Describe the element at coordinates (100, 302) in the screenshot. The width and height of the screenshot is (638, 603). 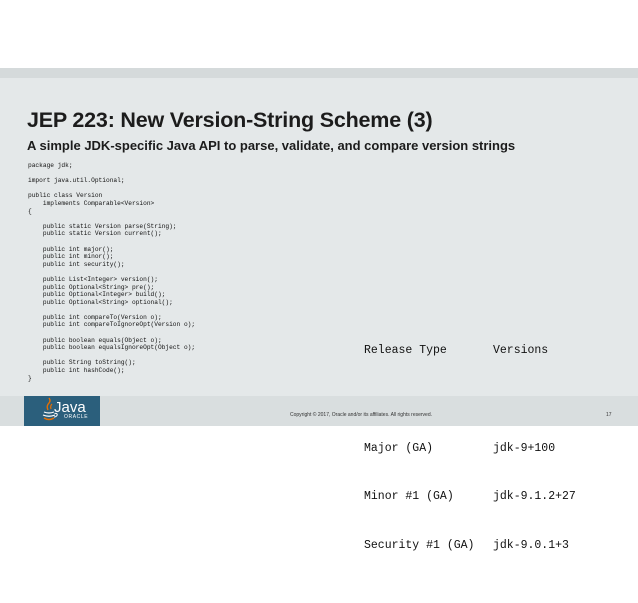
I see `code-line: public Optional<String> optional();` at that location.